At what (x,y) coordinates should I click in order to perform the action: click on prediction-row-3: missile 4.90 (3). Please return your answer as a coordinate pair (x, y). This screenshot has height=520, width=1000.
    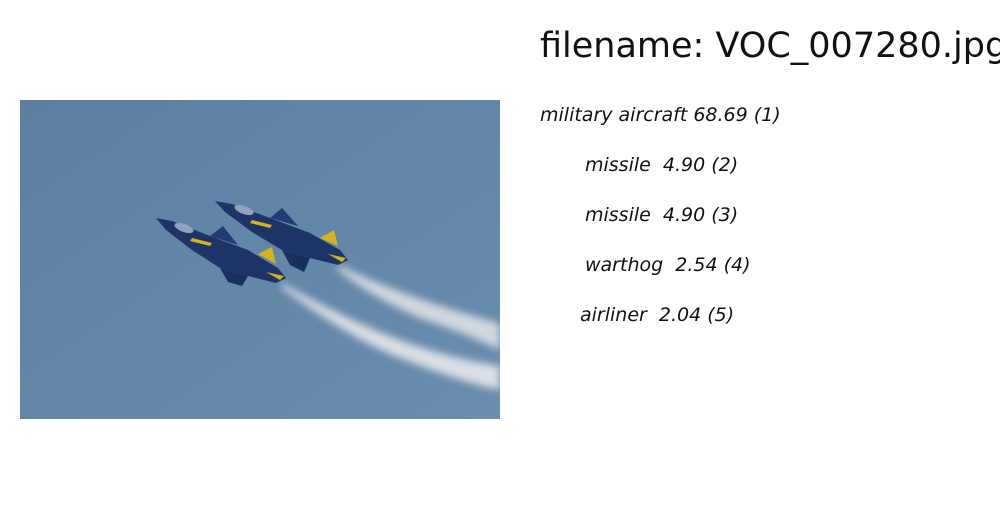
    Looking at the image, I should click on (662, 215).